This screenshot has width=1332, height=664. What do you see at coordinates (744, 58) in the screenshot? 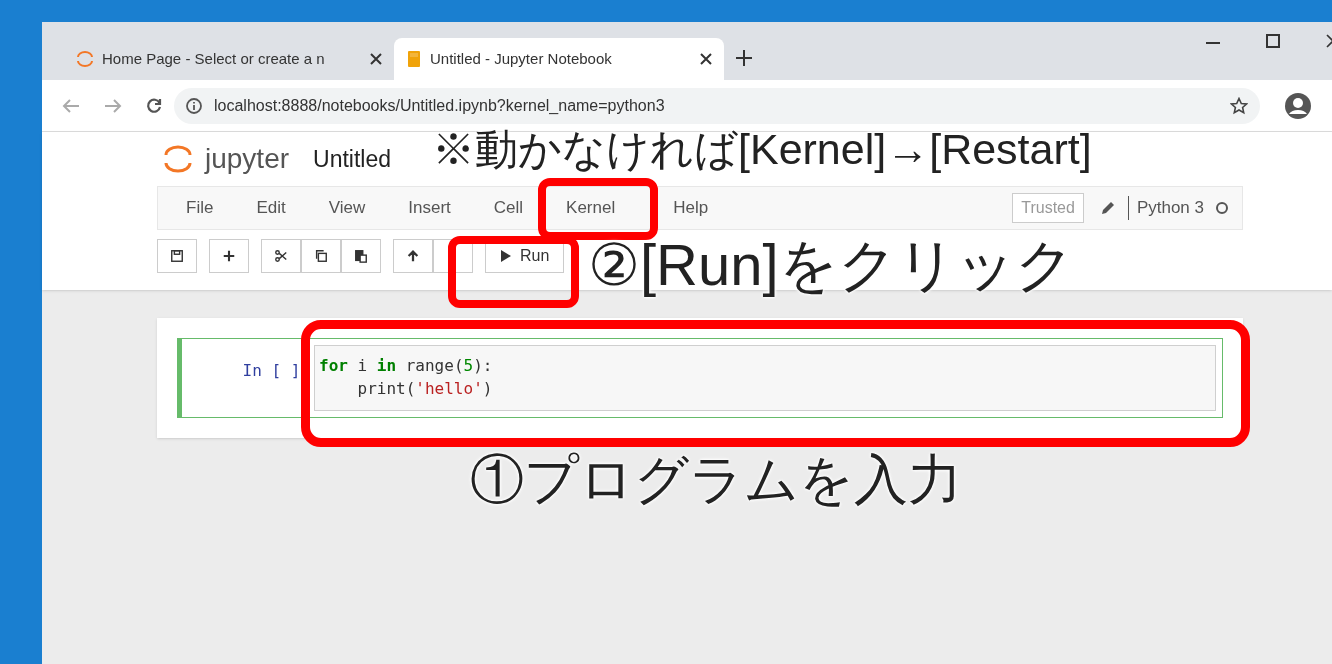
I see `new-tab-icon` at bounding box center [744, 58].